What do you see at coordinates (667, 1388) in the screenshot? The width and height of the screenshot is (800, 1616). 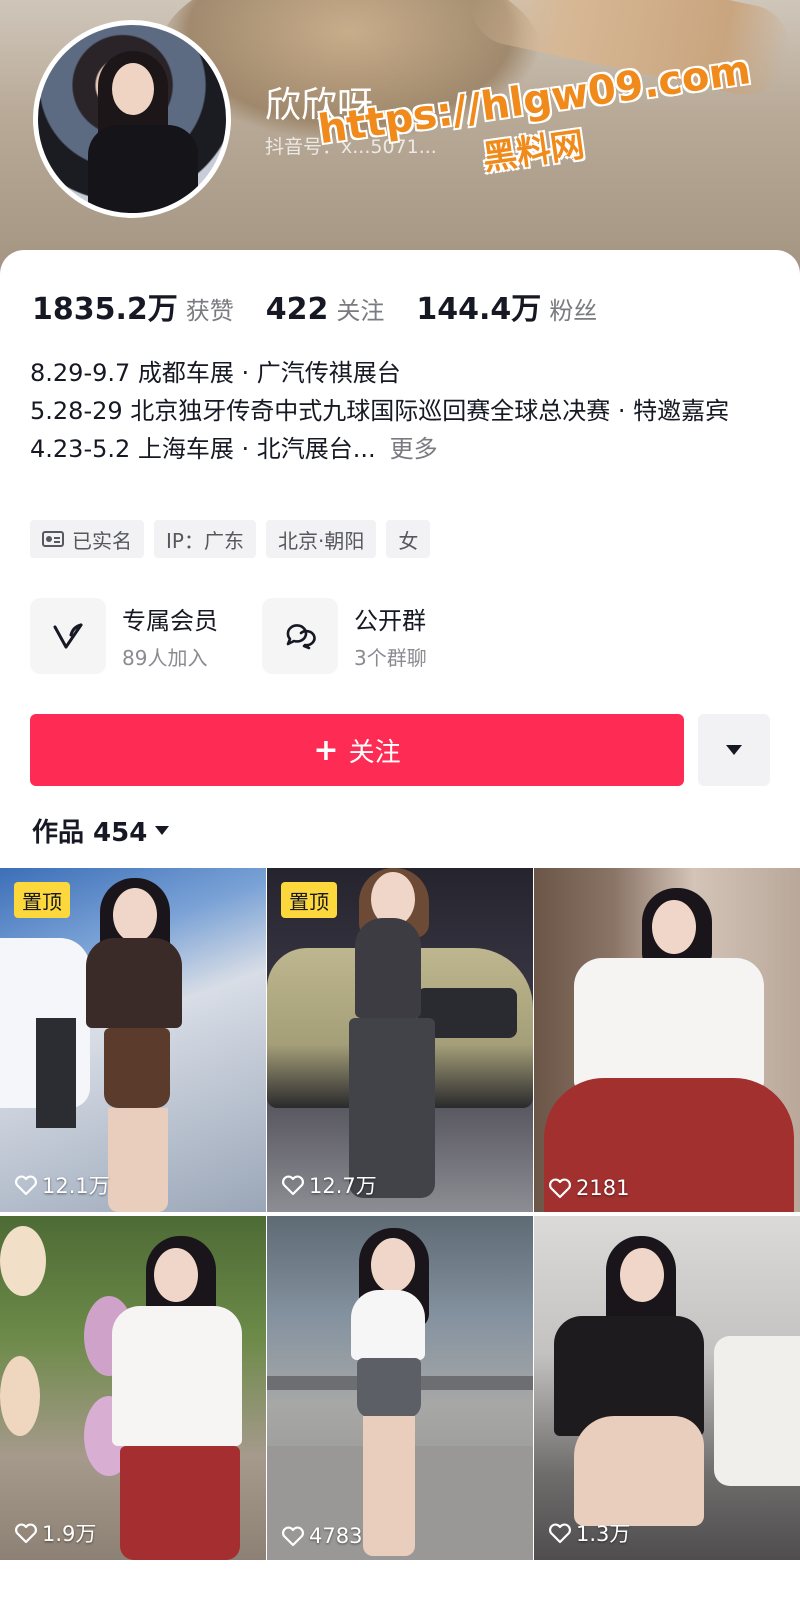 I see `video-thumbnail: 1.3万` at bounding box center [667, 1388].